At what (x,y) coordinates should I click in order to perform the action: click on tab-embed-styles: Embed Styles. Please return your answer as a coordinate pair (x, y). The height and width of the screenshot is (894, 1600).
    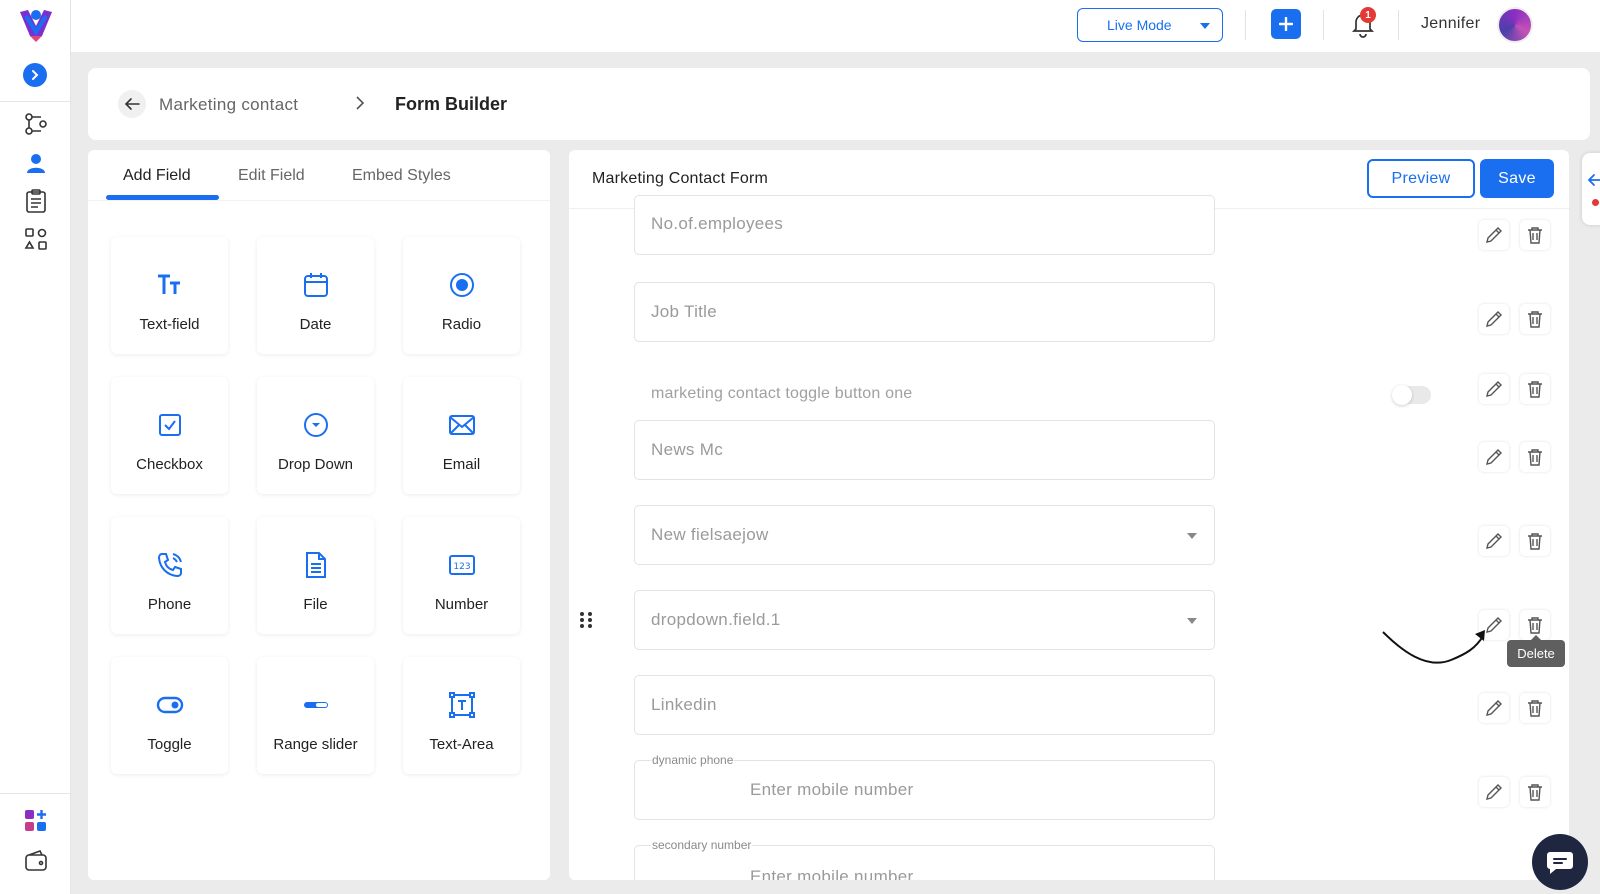
    Looking at the image, I should click on (401, 185).